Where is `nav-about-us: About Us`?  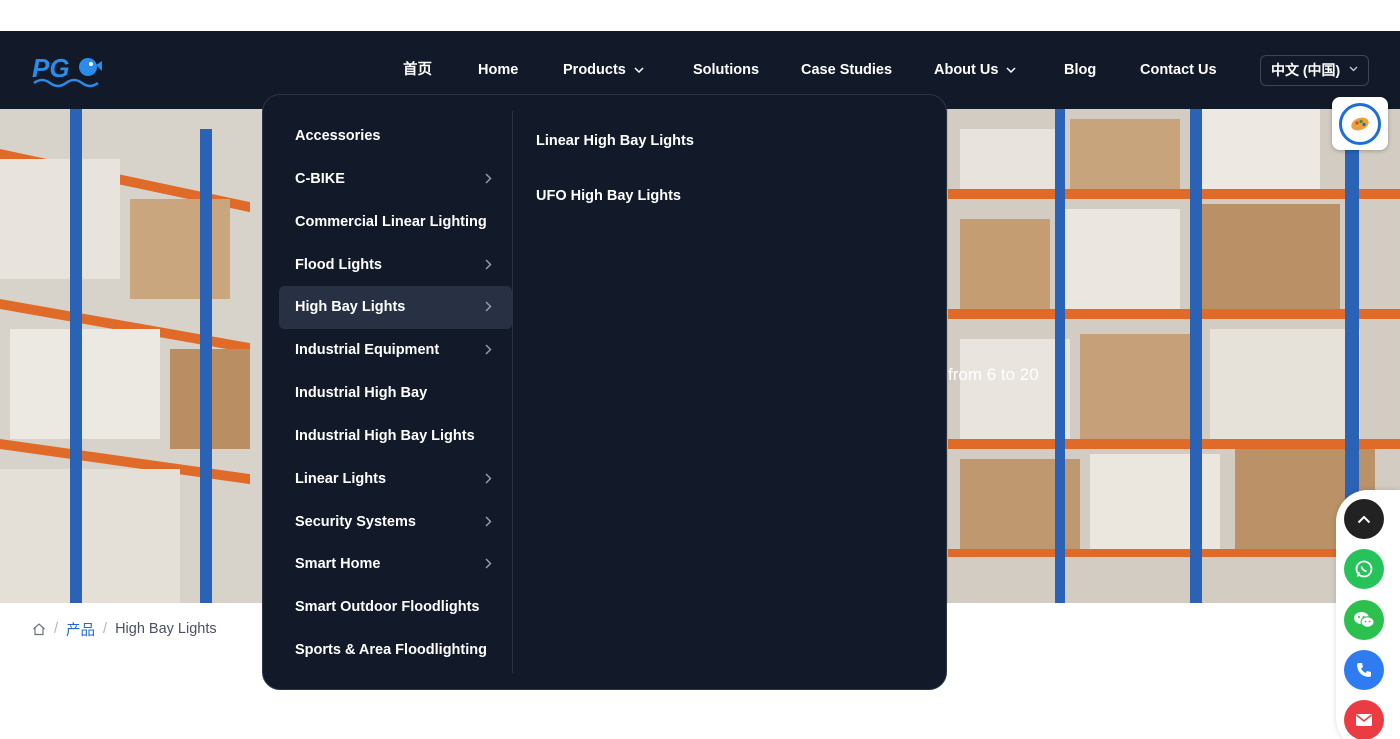
nav-about-us: About Us is located at coordinates (975, 70).